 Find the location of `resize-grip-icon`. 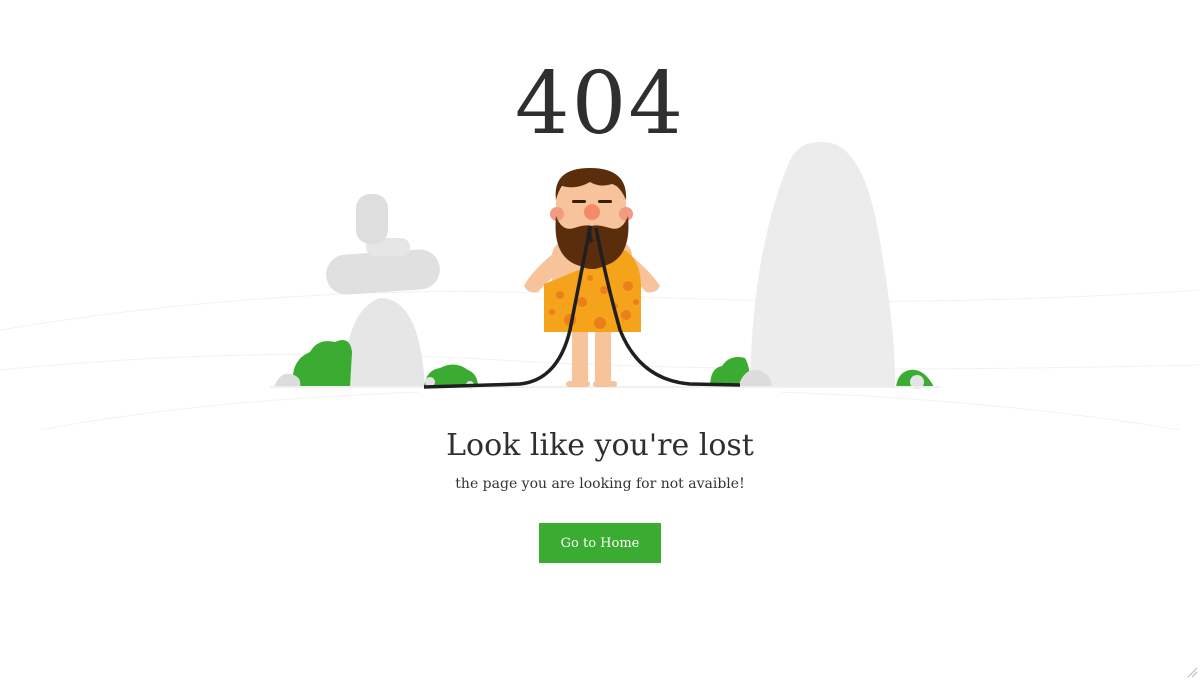

resize-grip-icon is located at coordinates (1192, 672).